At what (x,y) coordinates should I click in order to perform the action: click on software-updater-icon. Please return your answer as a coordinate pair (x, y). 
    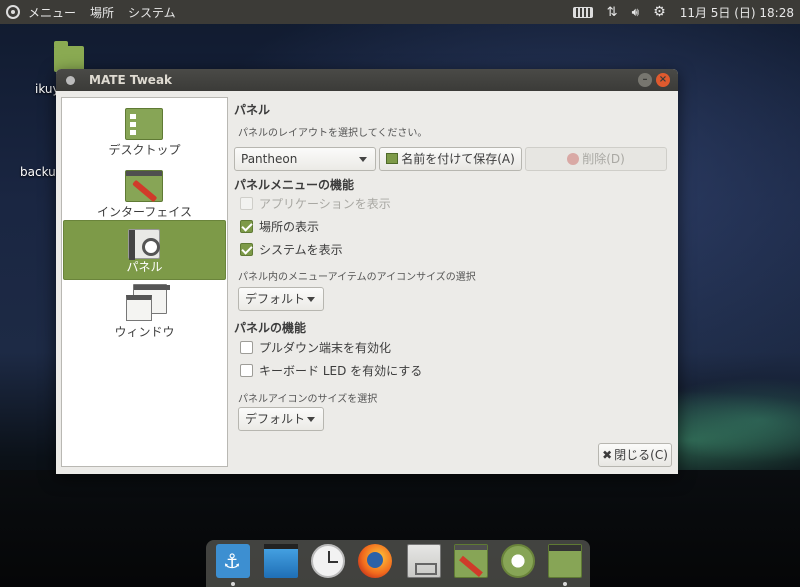
    Looking at the image, I should click on (518, 561).